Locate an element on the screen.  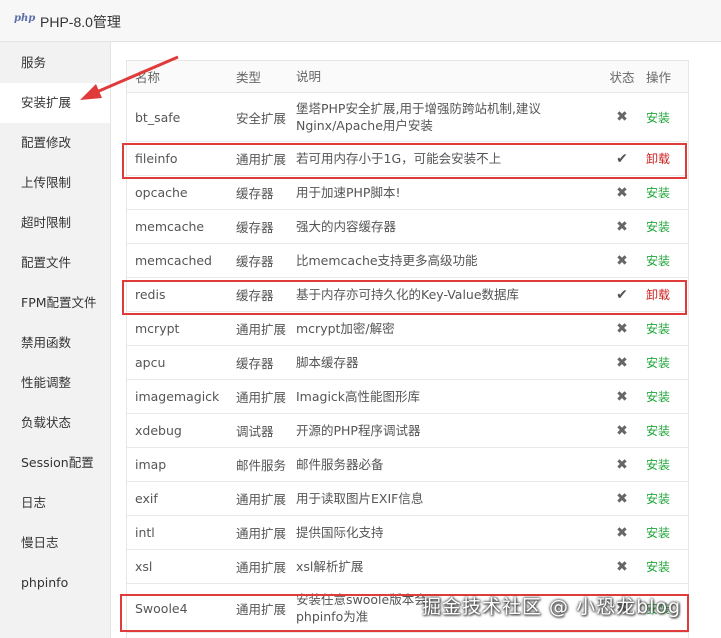
ext-name: xdebug is located at coordinates (179, 430).